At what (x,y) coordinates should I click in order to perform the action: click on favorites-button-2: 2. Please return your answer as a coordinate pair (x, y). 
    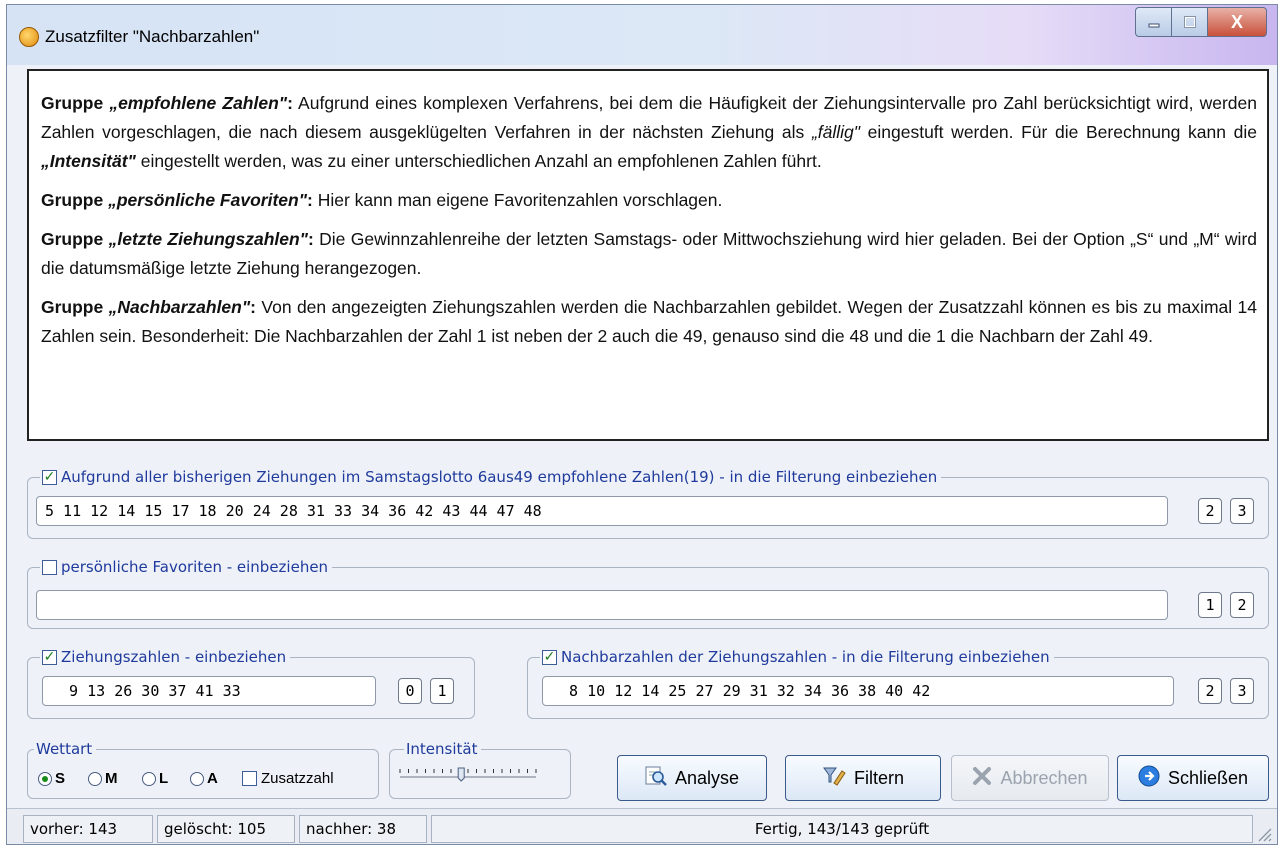
    Looking at the image, I should click on (1242, 605).